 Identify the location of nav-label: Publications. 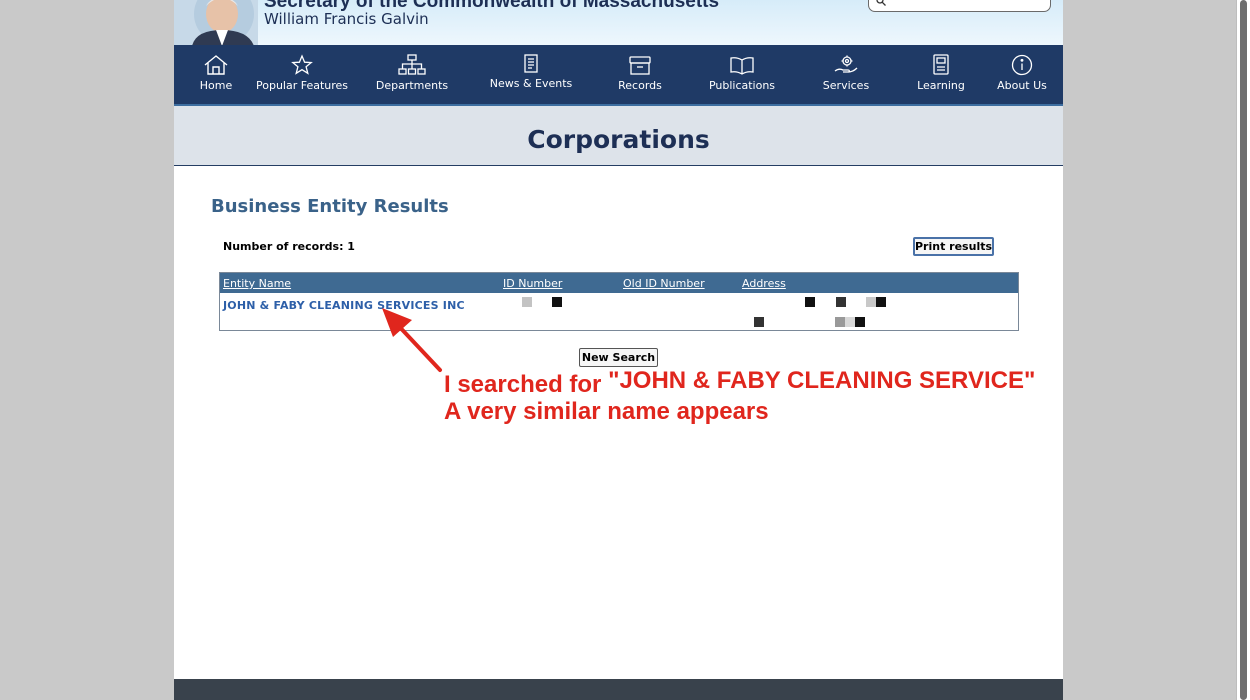
(742, 85).